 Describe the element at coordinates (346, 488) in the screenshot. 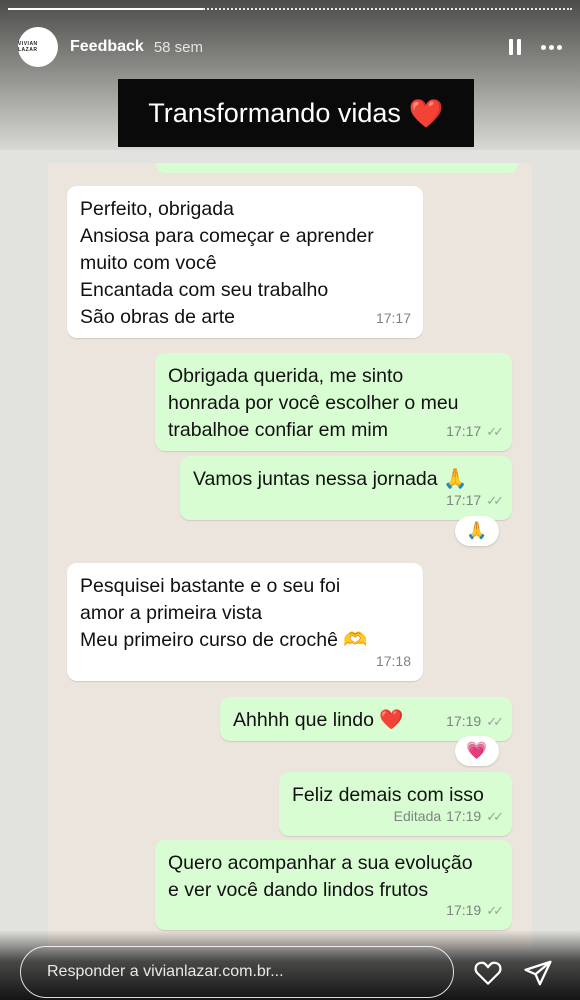

I see `message-outgoing: Vamos juntas nessa jornada 🙏 17:17 ✓✓` at that location.